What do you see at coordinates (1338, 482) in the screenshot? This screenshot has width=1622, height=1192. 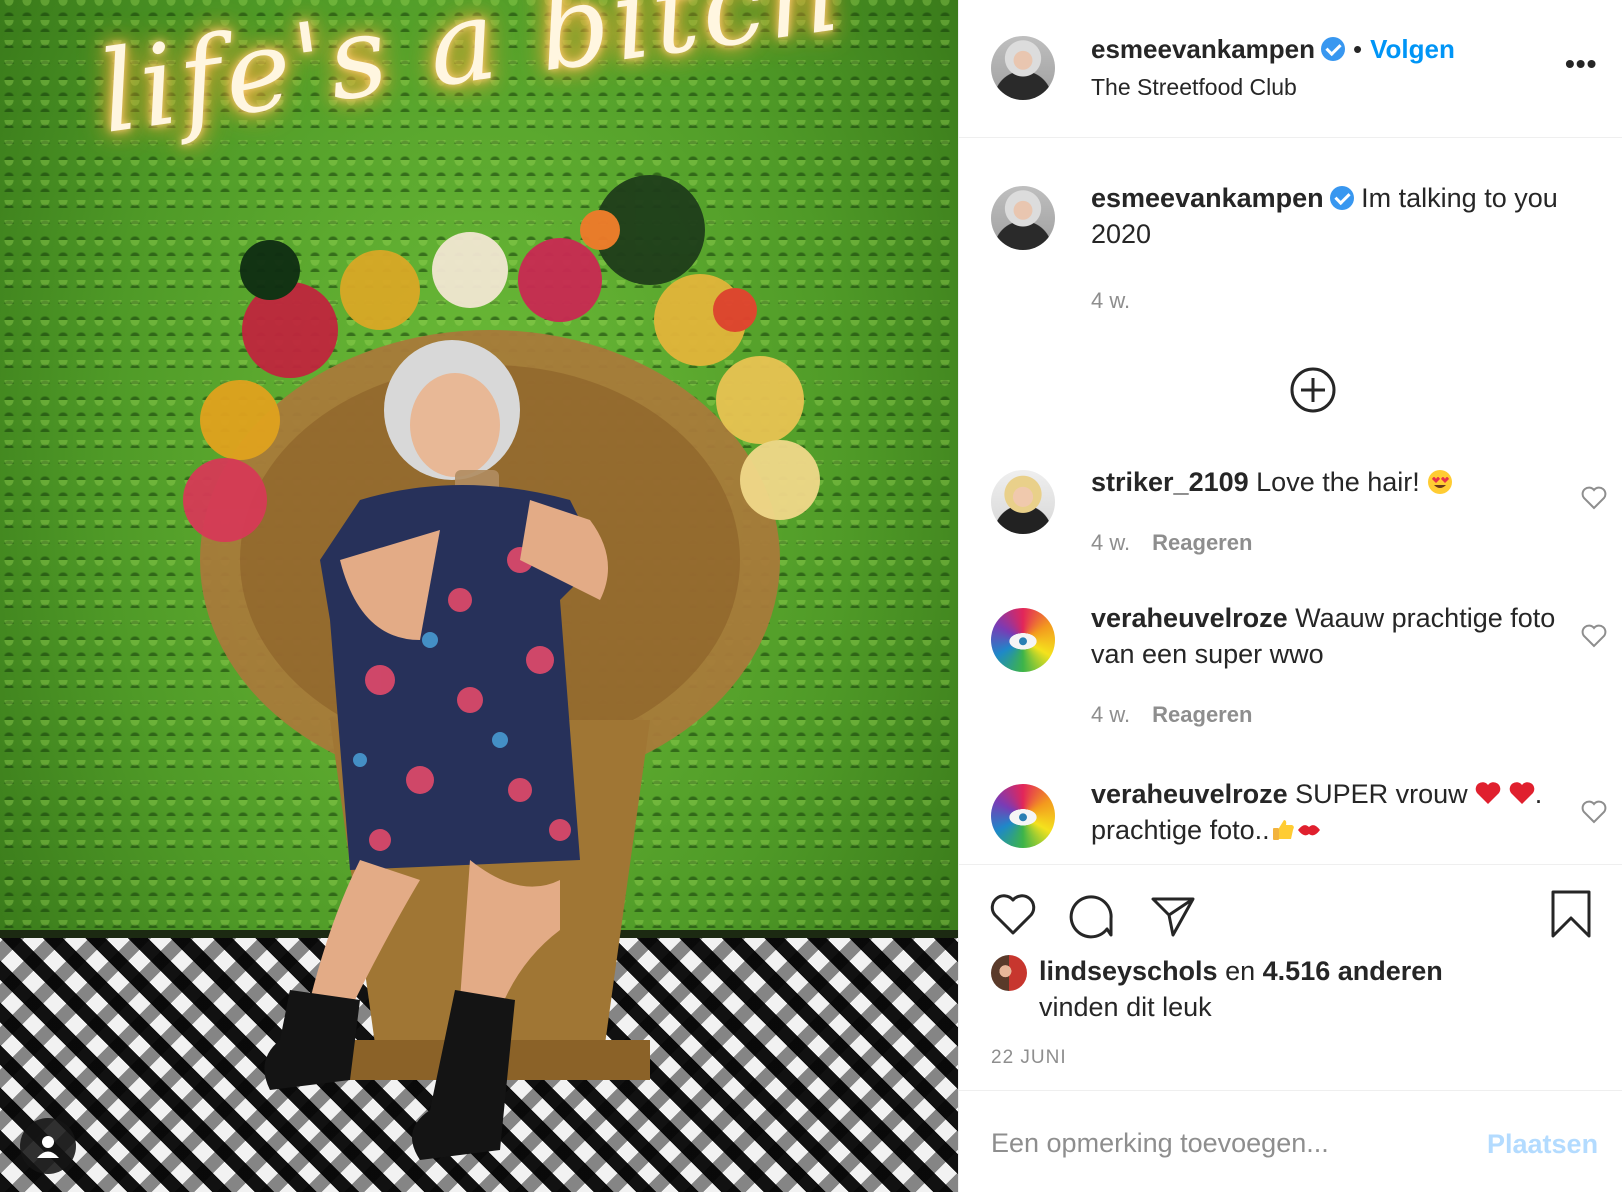 I see `comment-body: Love the hair!` at bounding box center [1338, 482].